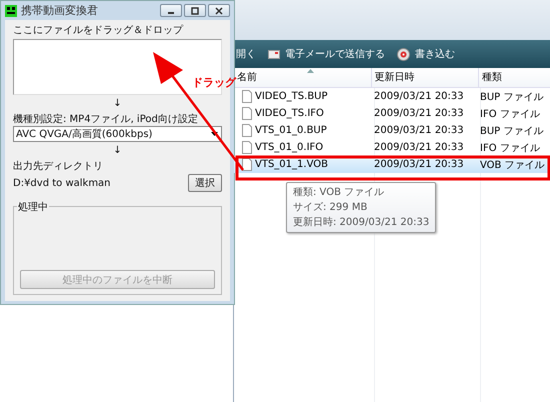 The image size is (550, 402). Describe the element at coordinates (289, 113) in the screenshot. I see `file-name: VIDEO_TS.IFO` at that location.